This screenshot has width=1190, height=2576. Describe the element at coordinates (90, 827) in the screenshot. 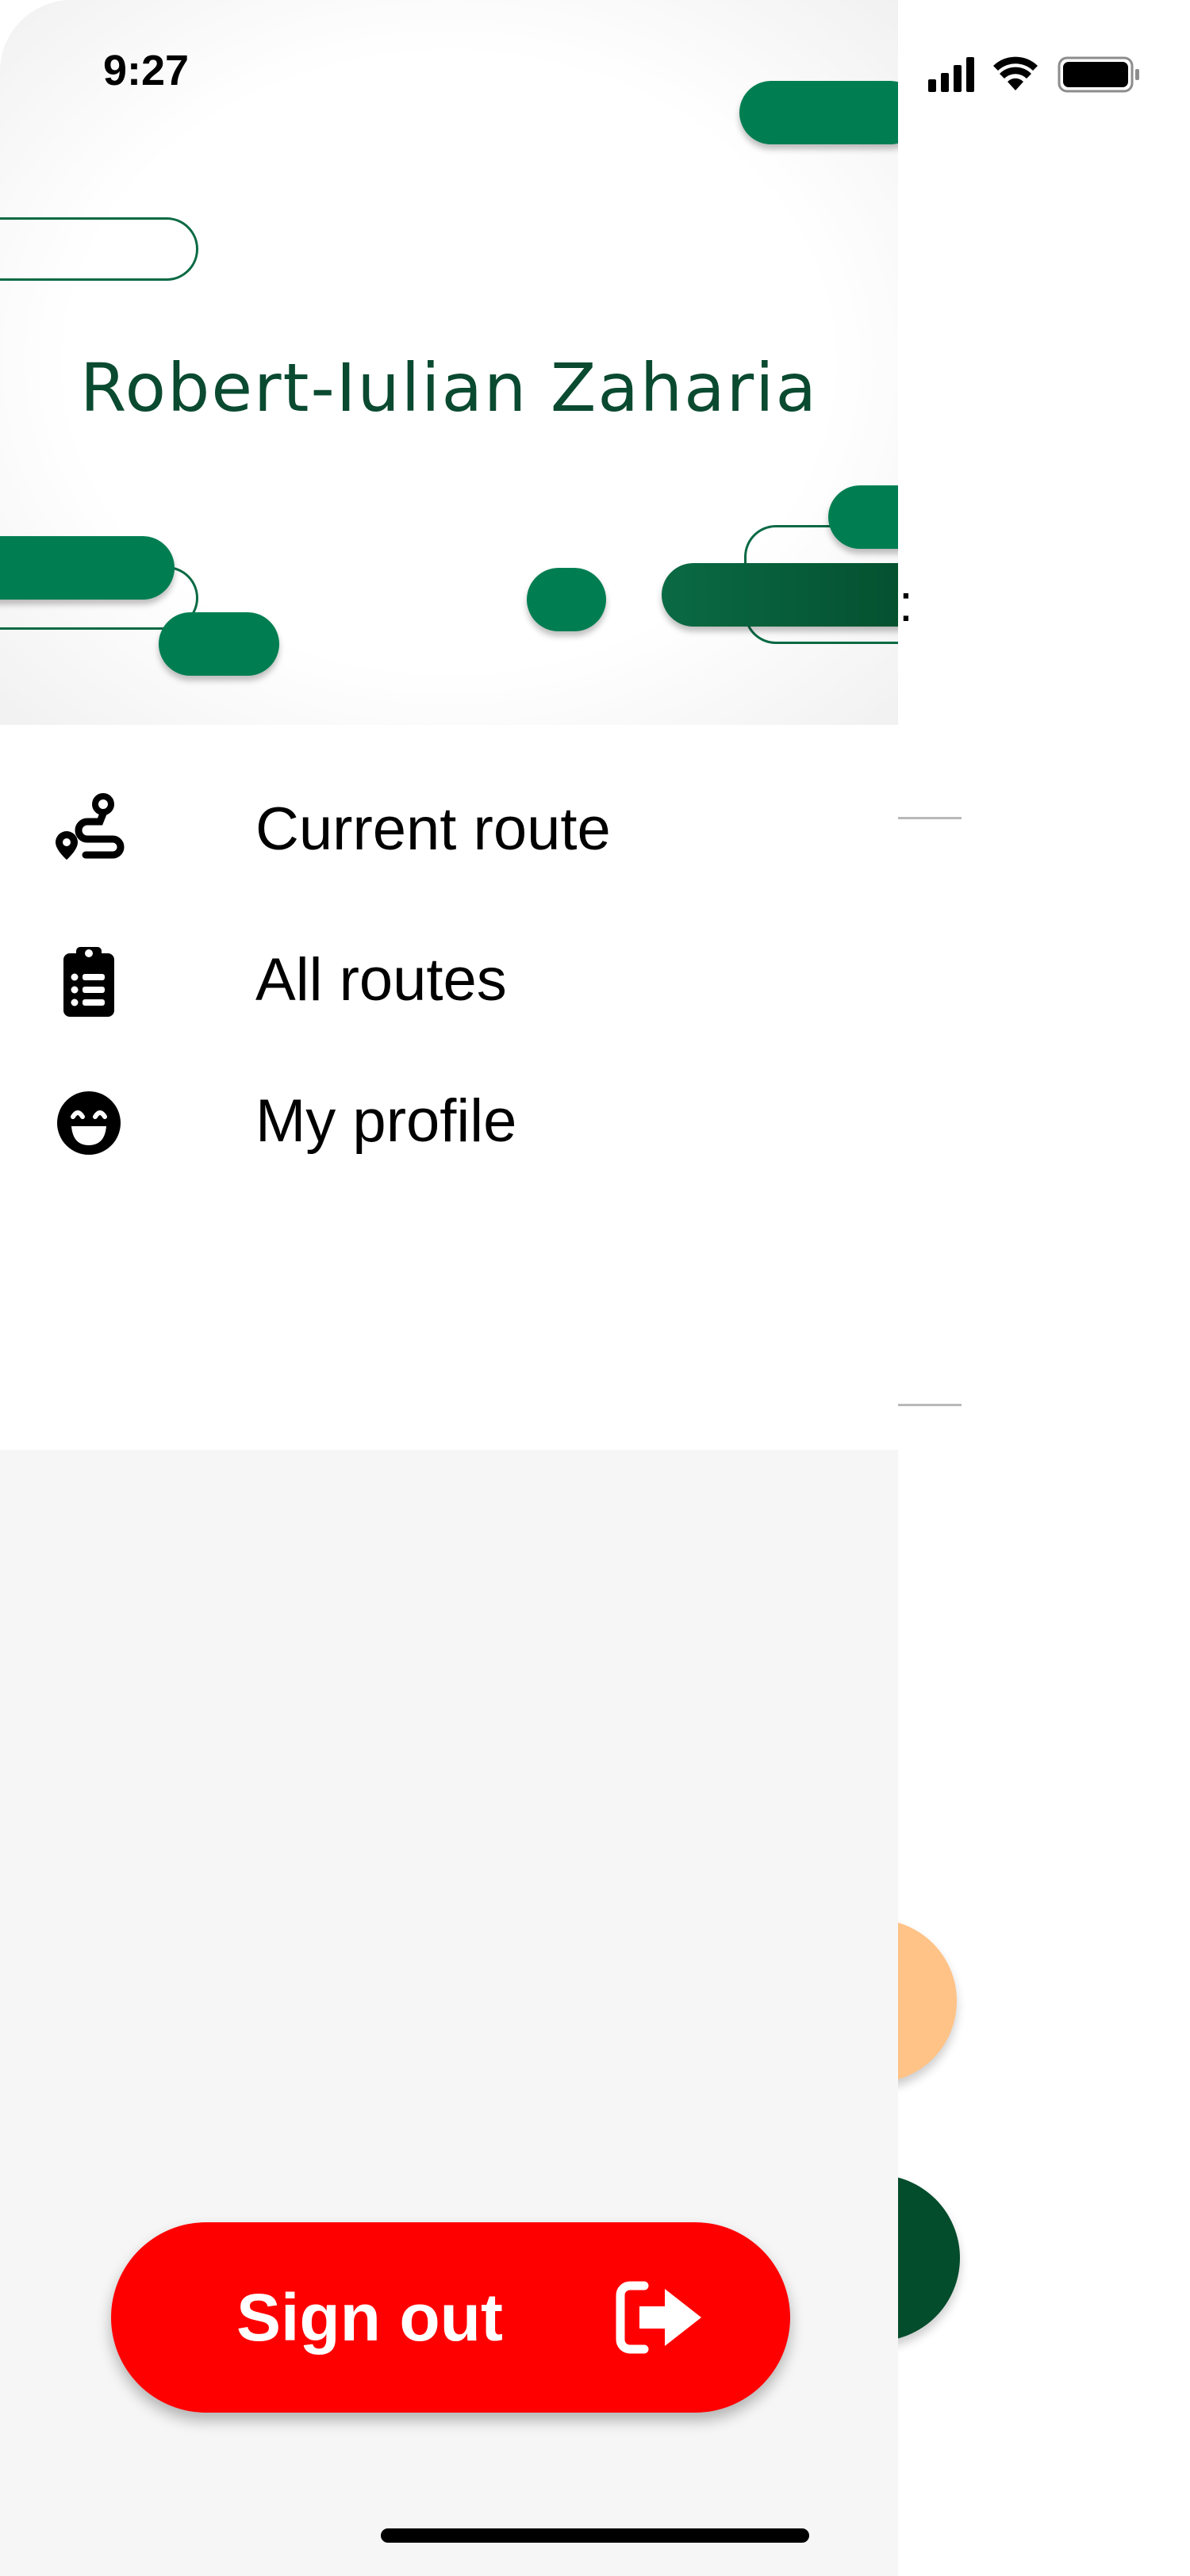

I see `route-icon` at that location.